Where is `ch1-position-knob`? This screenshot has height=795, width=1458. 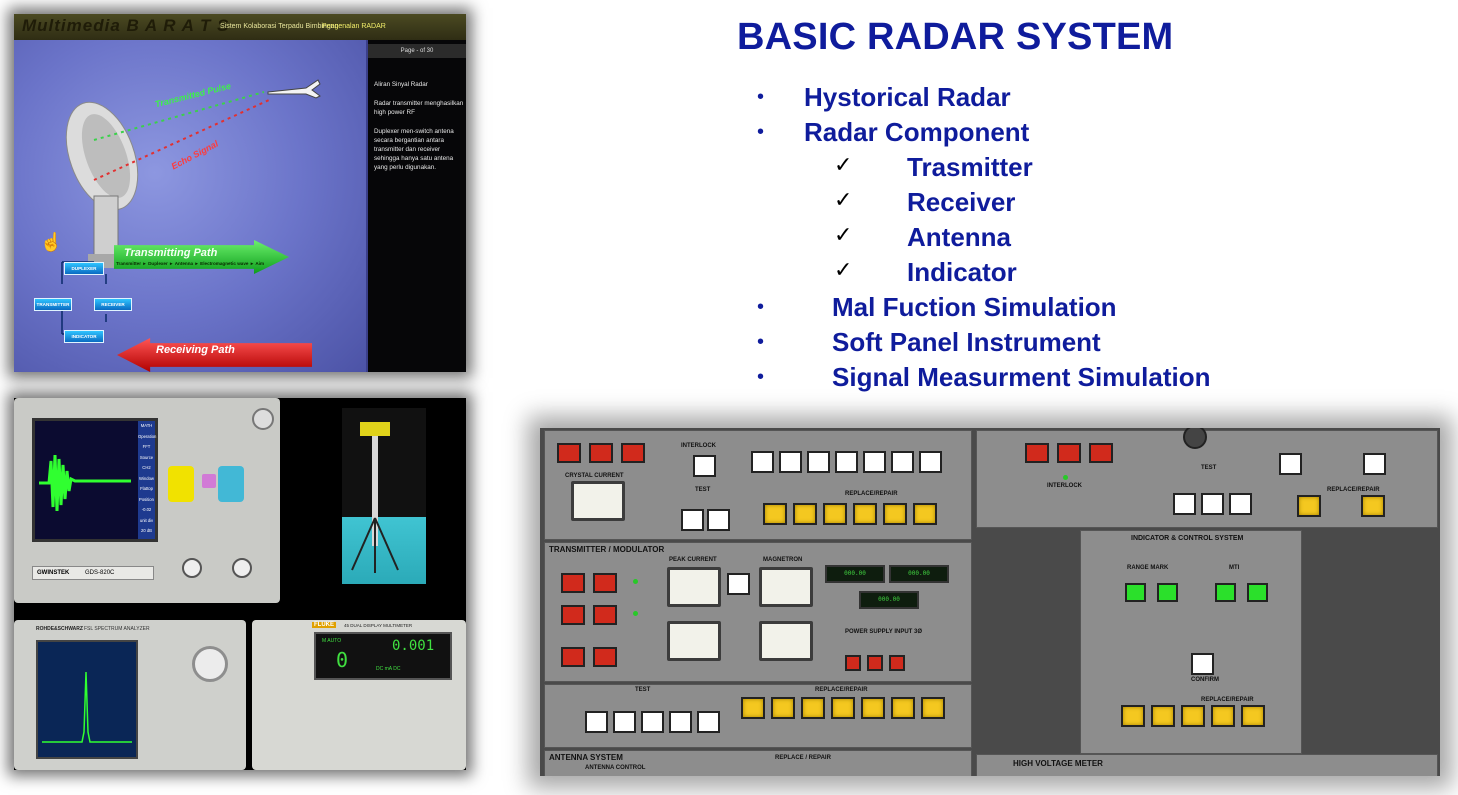
ch1-position-knob is located at coordinates (181, 484).